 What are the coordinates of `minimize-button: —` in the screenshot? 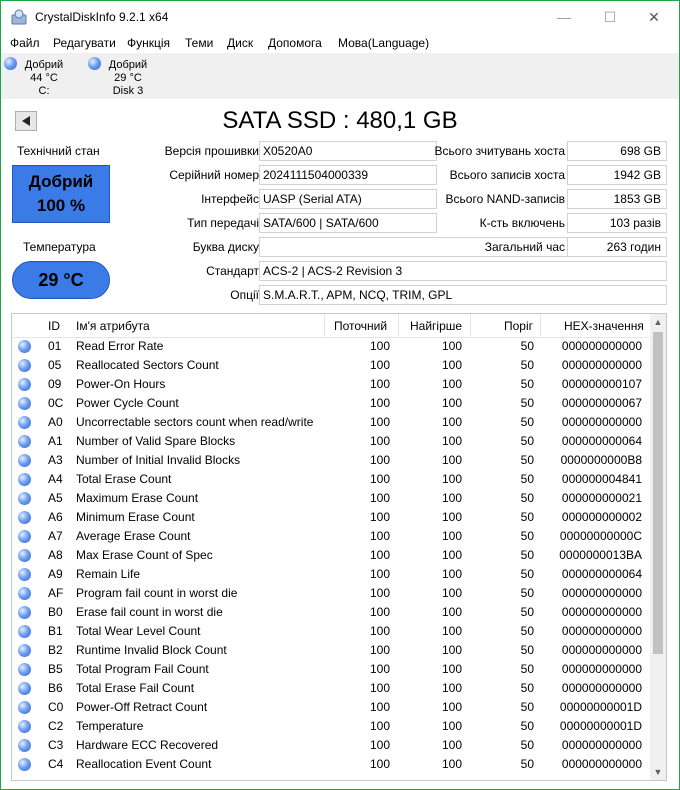 It's located at (564, 17).